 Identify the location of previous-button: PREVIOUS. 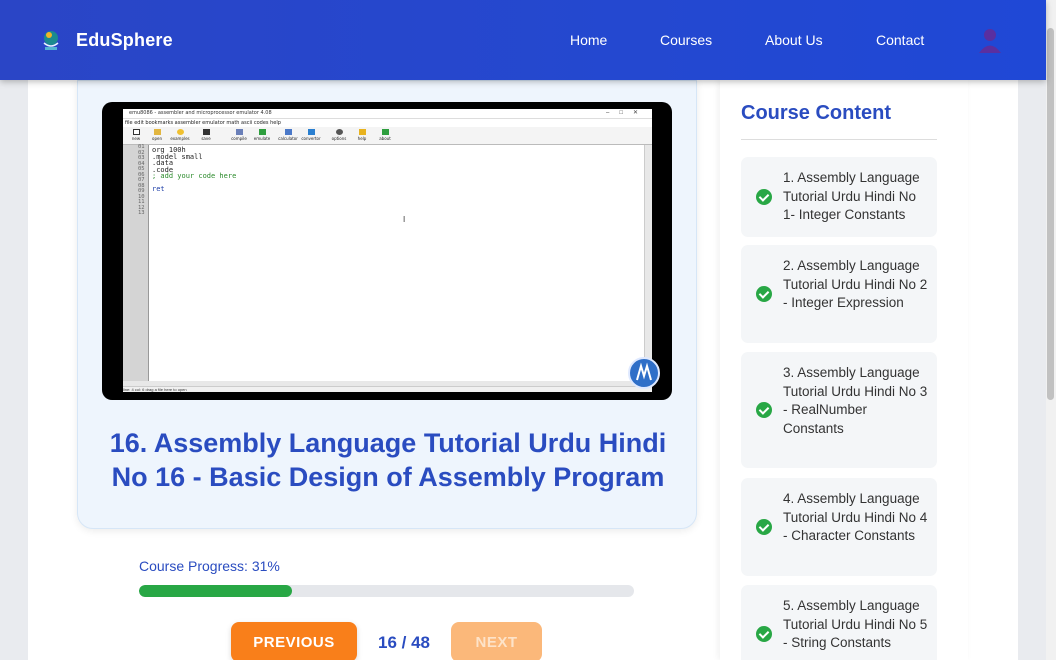
(294, 641).